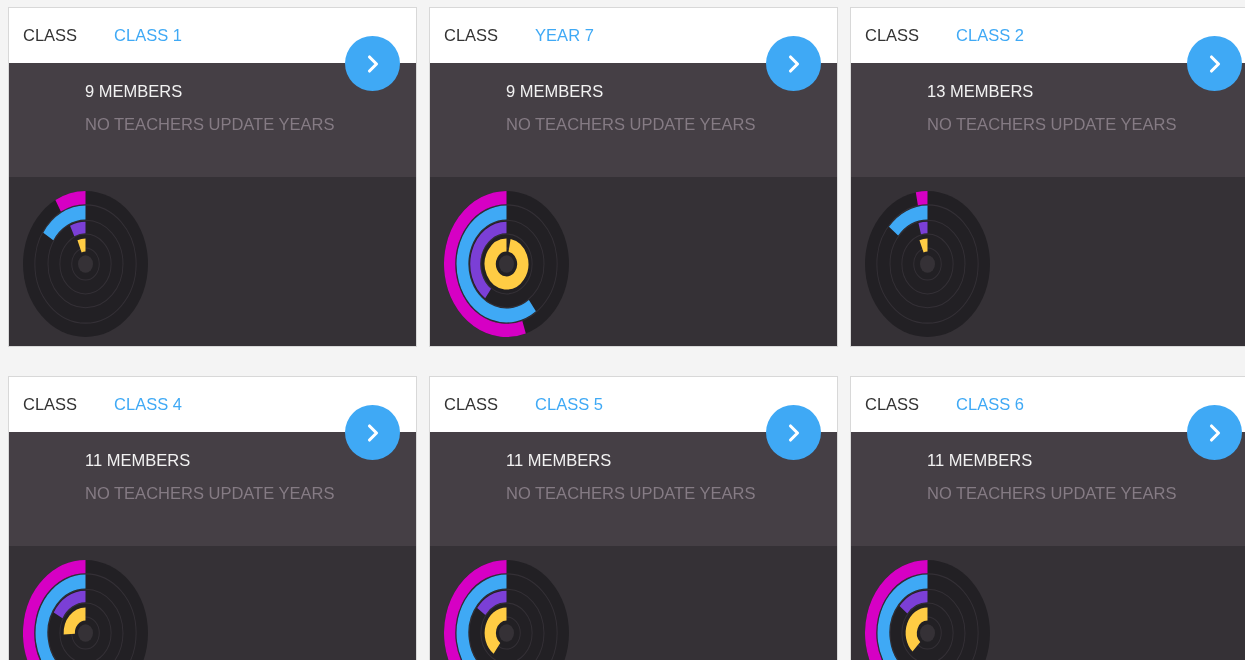 Image resolution: width=1245 pixels, height=660 pixels. Describe the element at coordinates (148, 404) in the screenshot. I see `class-name: CLASS 4` at that location.